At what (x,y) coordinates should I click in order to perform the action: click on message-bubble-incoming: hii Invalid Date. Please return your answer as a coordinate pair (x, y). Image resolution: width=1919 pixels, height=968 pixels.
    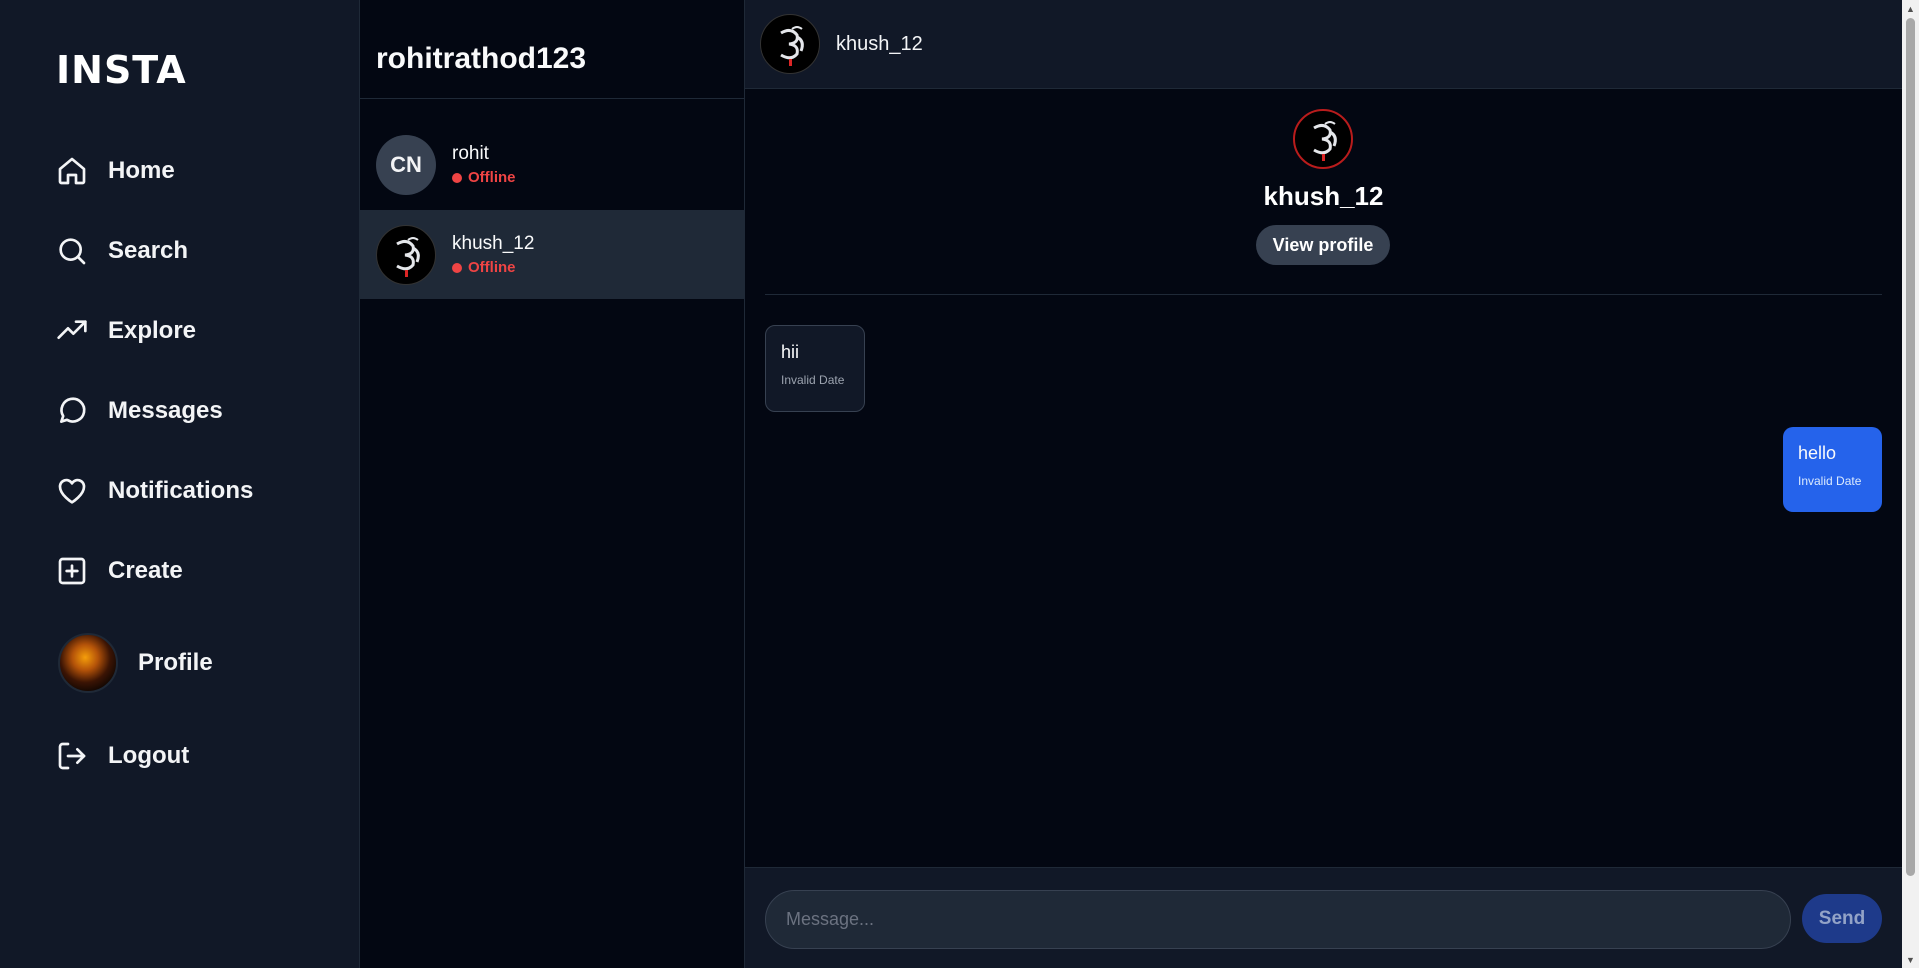
    Looking at the image, I should click on (815, 368).